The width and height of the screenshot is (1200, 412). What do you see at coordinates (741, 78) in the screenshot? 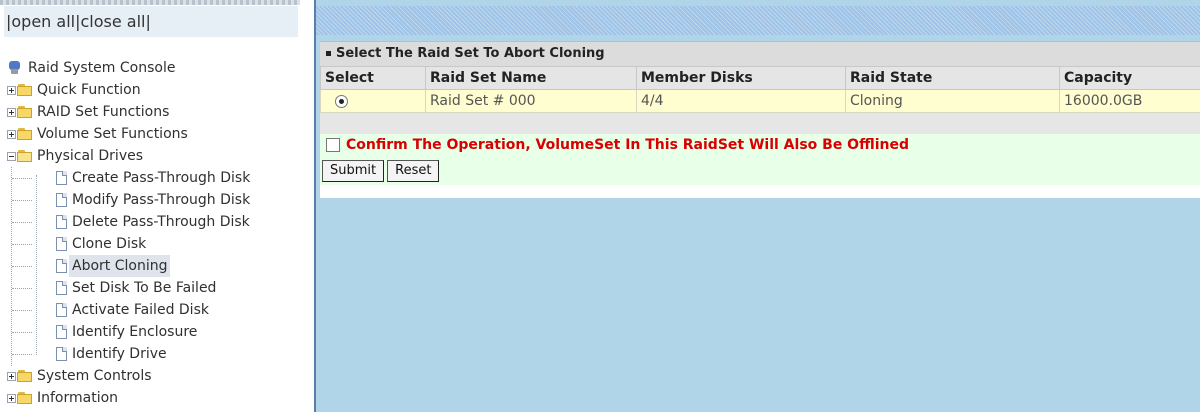
I see `column-header: Member Disks` at bounding box center [741, 78].